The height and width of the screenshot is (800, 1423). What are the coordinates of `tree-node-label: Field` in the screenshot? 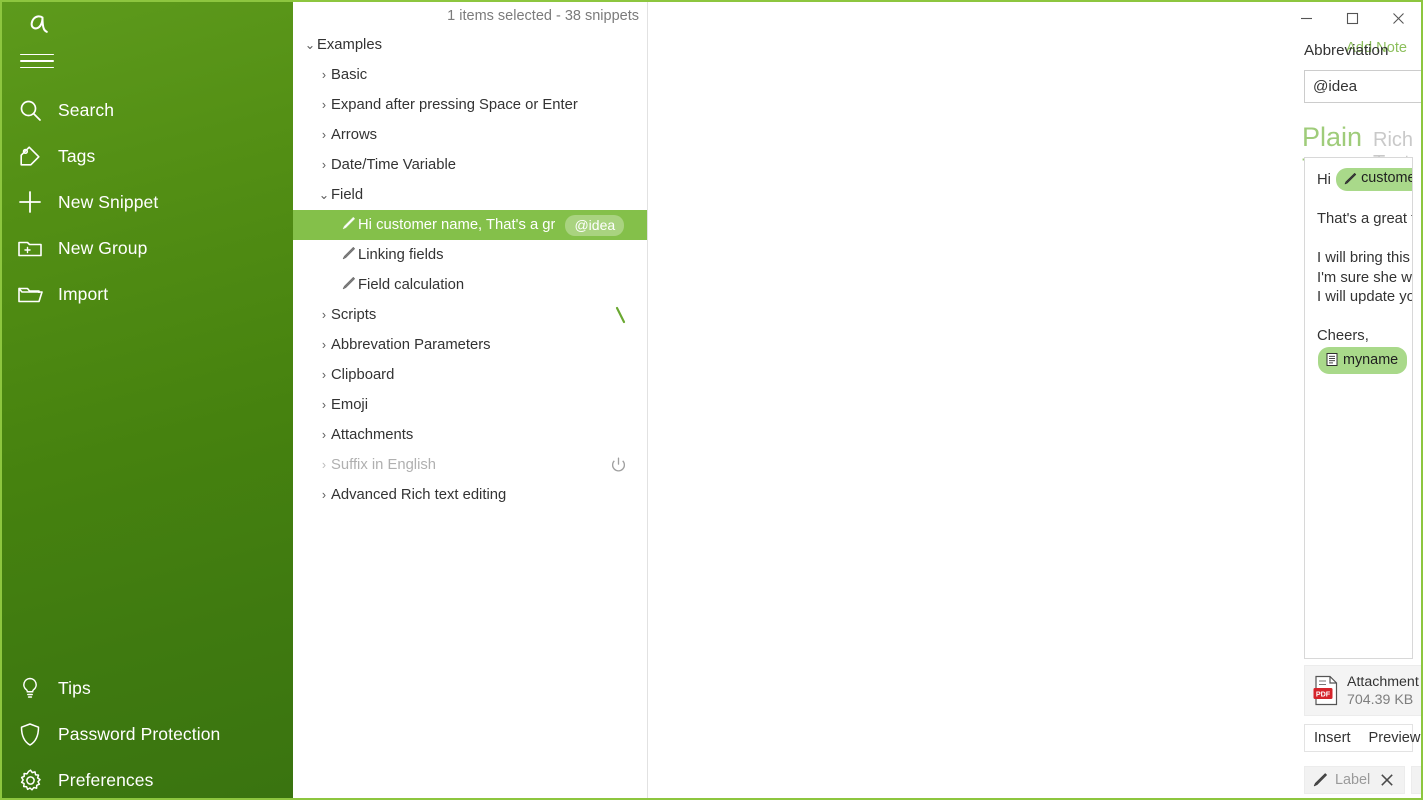 It's located at (347, 195).